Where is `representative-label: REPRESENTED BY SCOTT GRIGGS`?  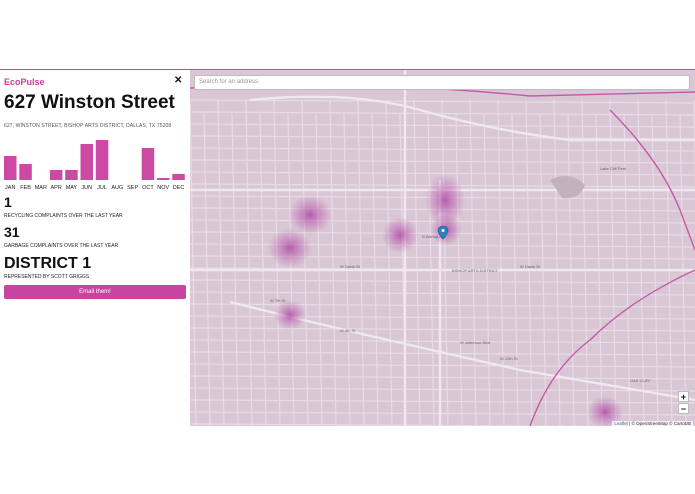 representative-label: REPRESENTED BY SCOTT GRIGGS is located at coordinates (47, 277).